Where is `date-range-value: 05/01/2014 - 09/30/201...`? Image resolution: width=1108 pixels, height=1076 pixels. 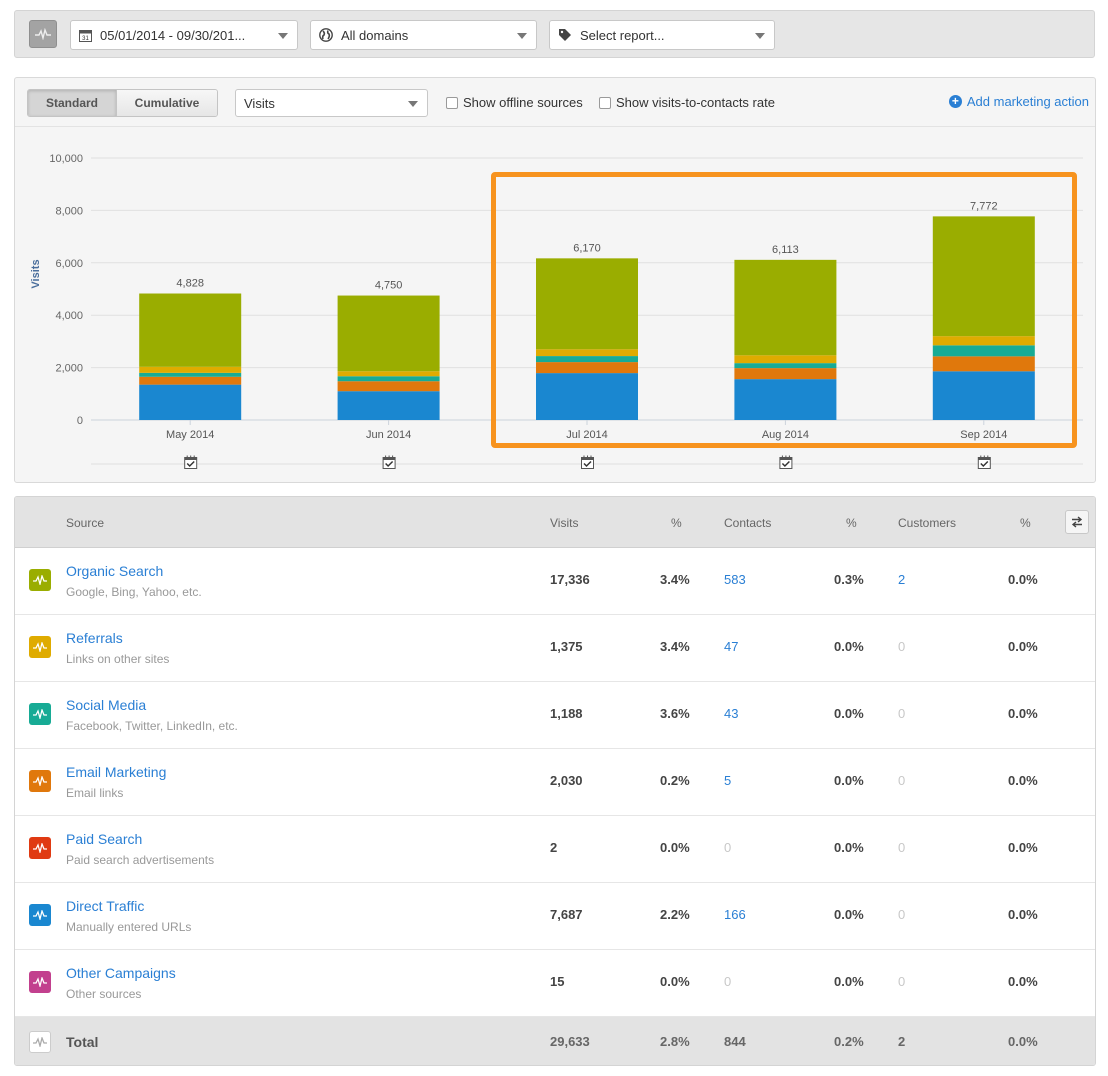 date-range-value: 05/01/2014 - 09/30/201... is located at coordinates (173, 35).